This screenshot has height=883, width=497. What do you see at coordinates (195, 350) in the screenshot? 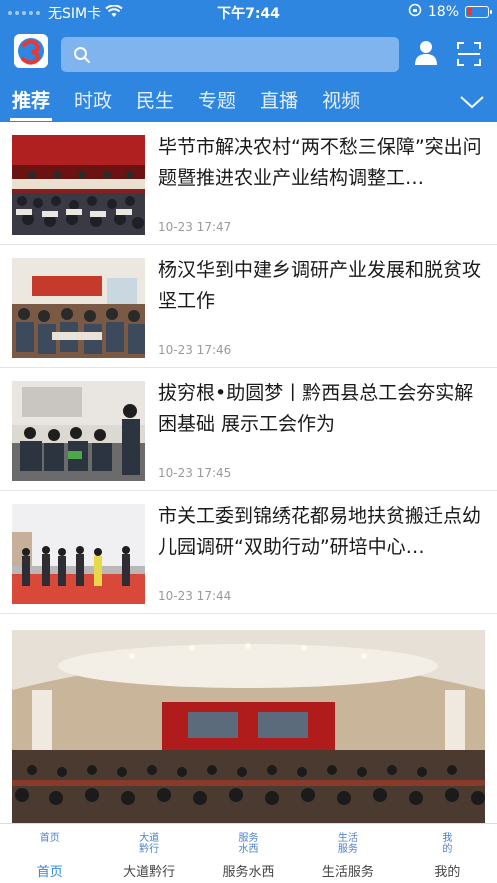
I see `news-time: 10-23 17:46` at bounding box center [195, 350].